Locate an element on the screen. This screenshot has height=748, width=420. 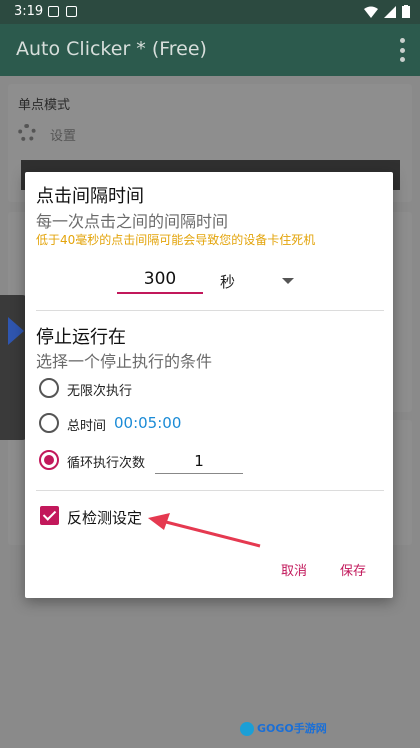
annotation-arrow-icon is located at coordinates (204, 530).